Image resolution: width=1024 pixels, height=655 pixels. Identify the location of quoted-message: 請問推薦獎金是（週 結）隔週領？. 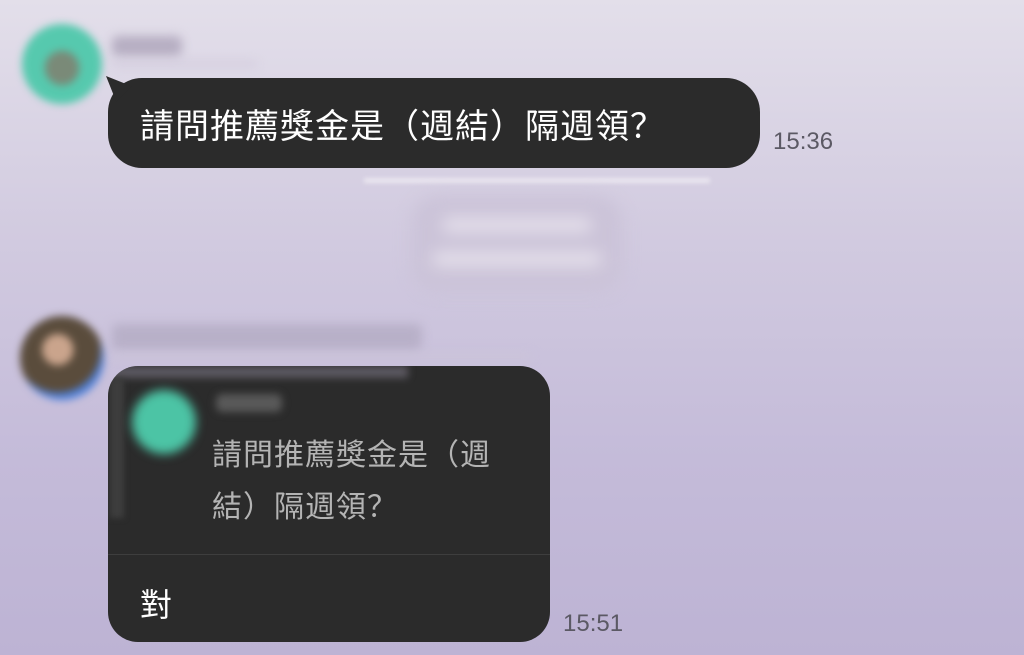
(362, 482).